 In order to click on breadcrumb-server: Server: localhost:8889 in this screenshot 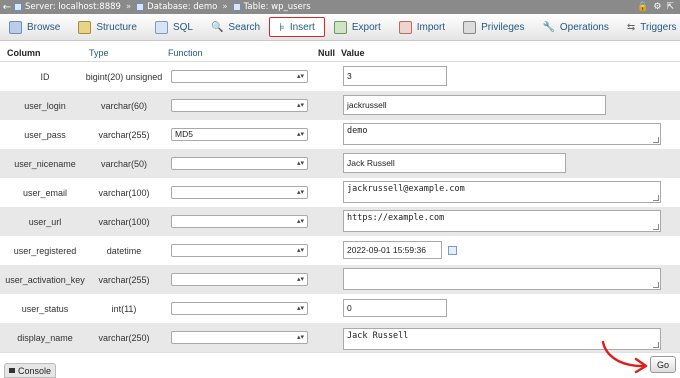, I will do `click(67, 7)`.